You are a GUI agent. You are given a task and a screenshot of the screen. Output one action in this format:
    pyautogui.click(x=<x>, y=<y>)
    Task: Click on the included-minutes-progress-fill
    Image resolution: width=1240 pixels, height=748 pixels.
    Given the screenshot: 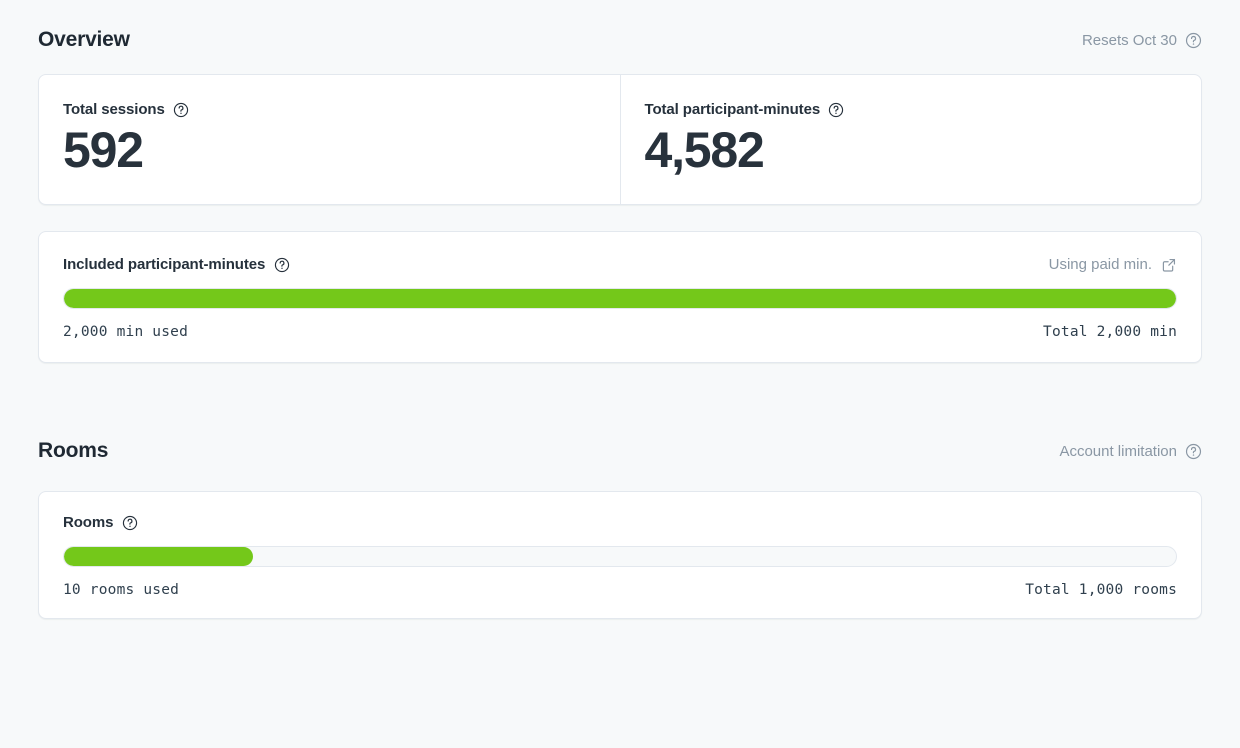 What is the action you would take?
    pyautogui.click(x=620, y=298)
    